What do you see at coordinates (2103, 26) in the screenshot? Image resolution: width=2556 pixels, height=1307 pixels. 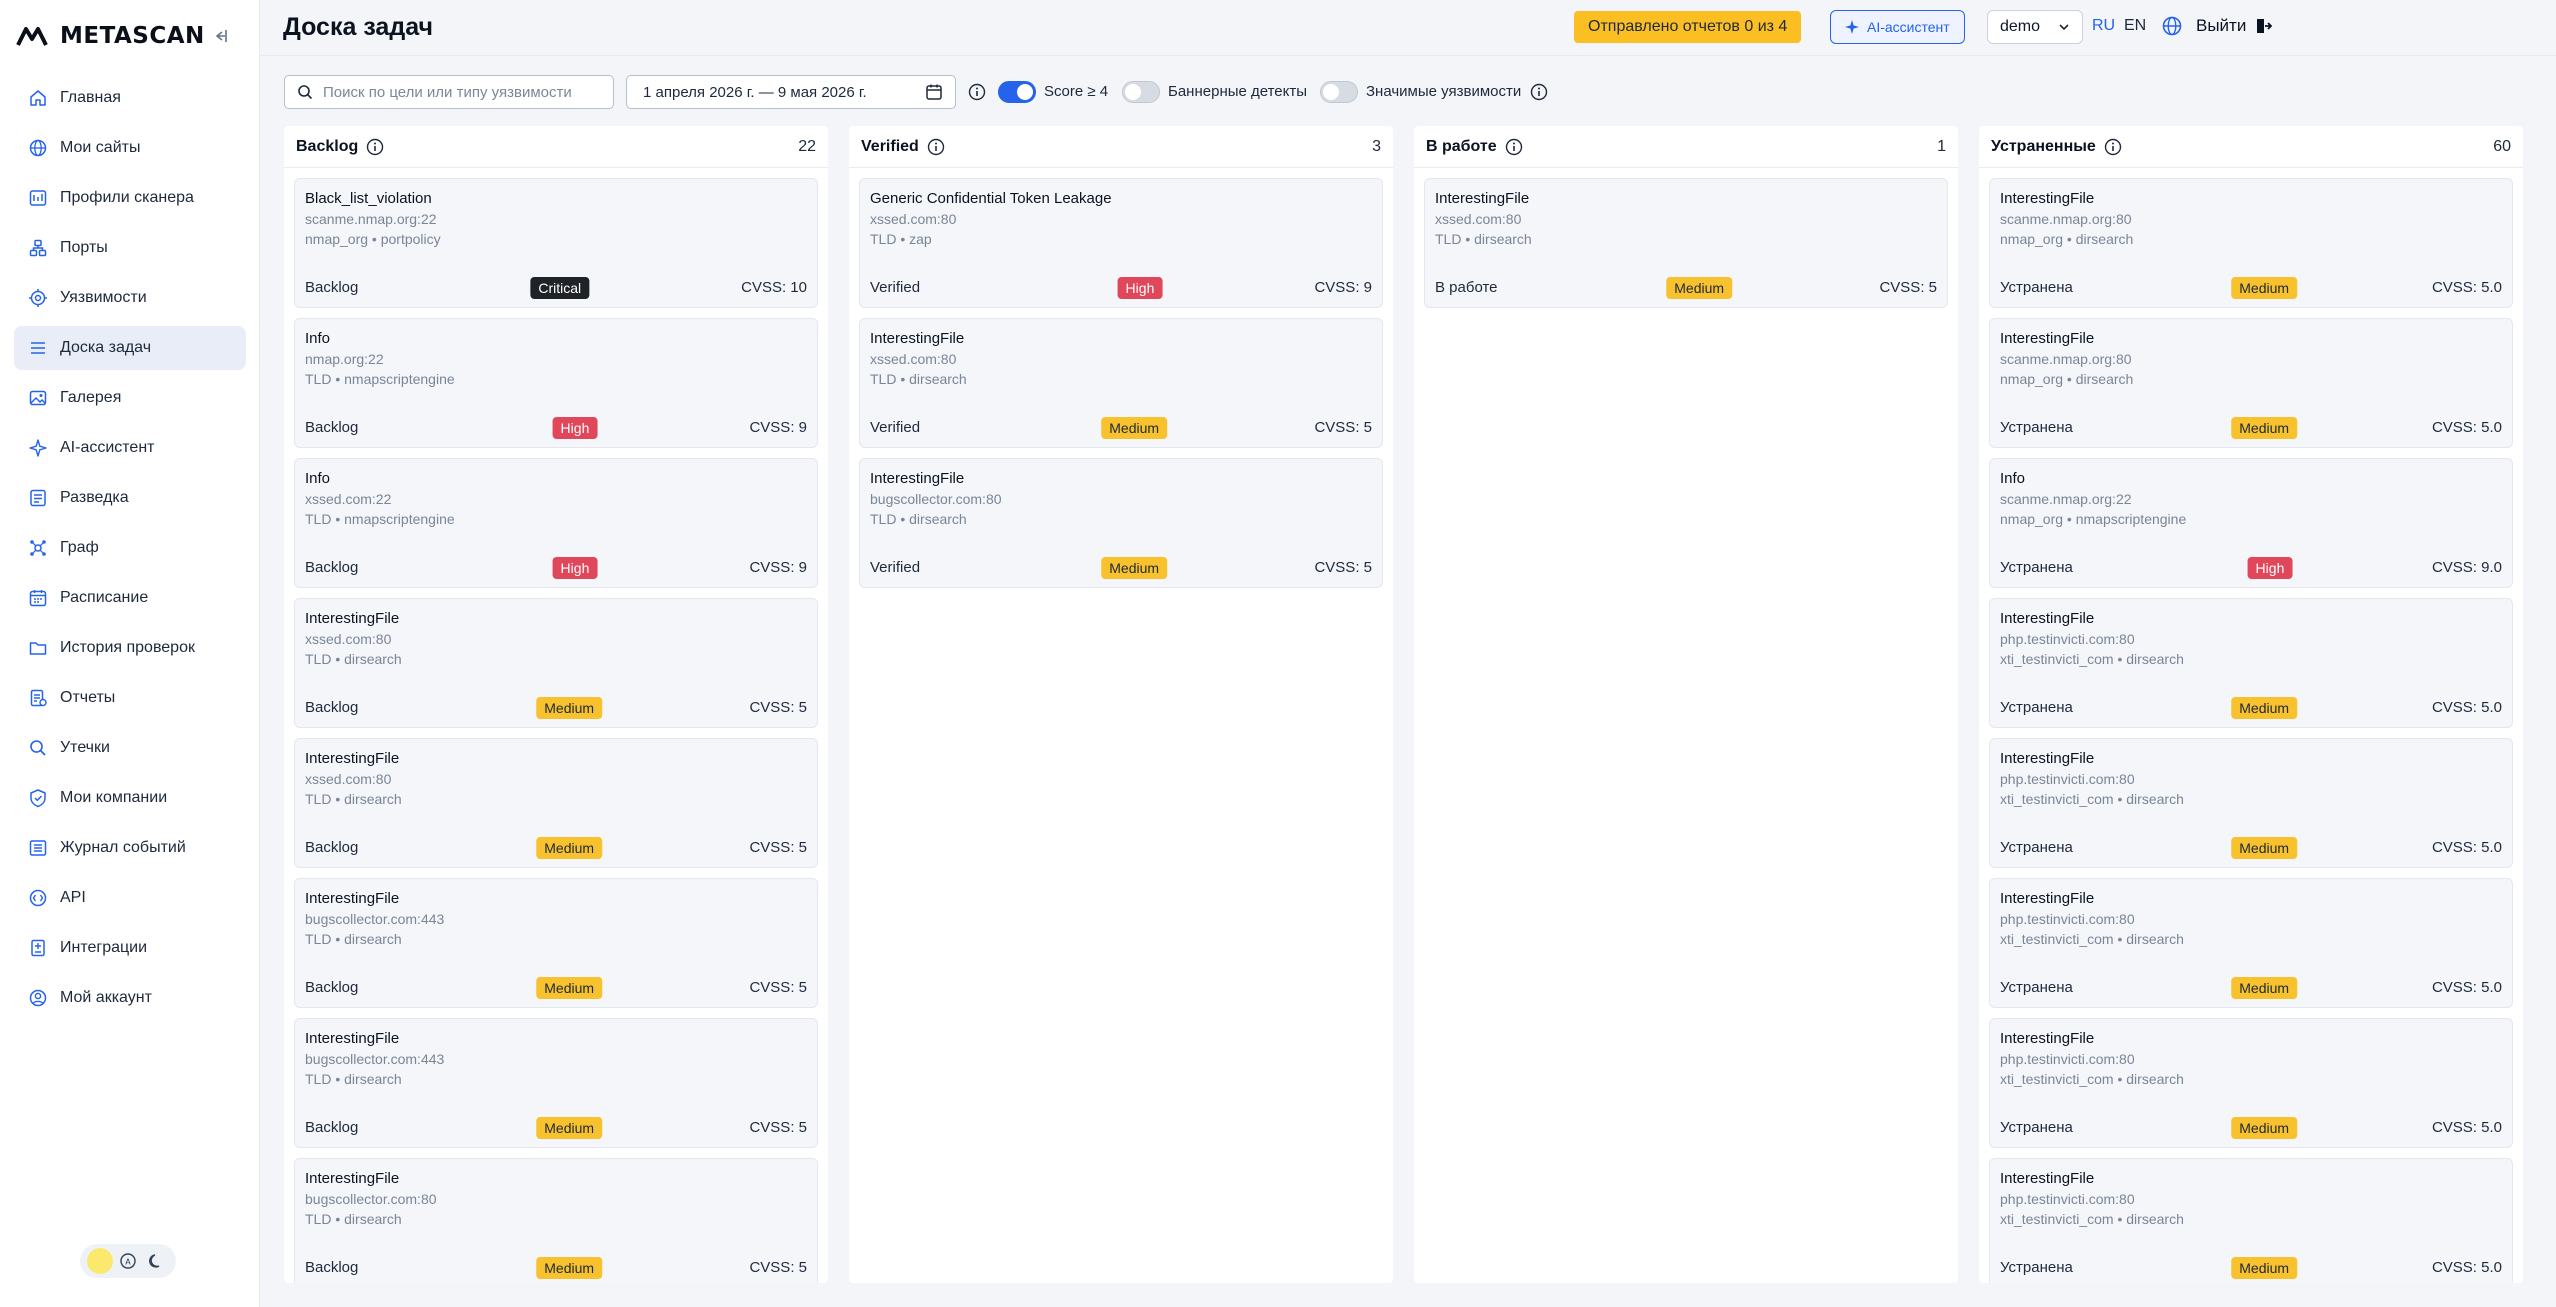 I see `lang-ru-button: RU` at bounding box center [2103, 26].